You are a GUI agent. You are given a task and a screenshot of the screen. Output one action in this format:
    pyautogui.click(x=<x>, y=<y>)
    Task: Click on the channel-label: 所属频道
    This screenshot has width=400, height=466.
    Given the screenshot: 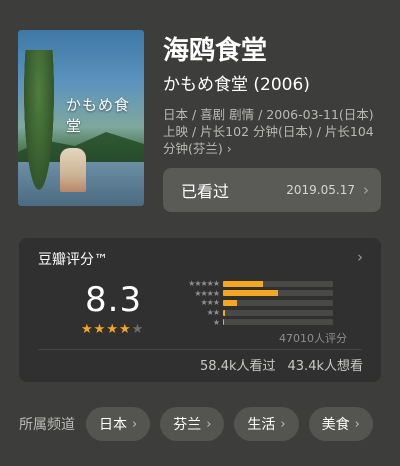 What is the action you would take?
    pyautogui.click(x=47, y=425)
    